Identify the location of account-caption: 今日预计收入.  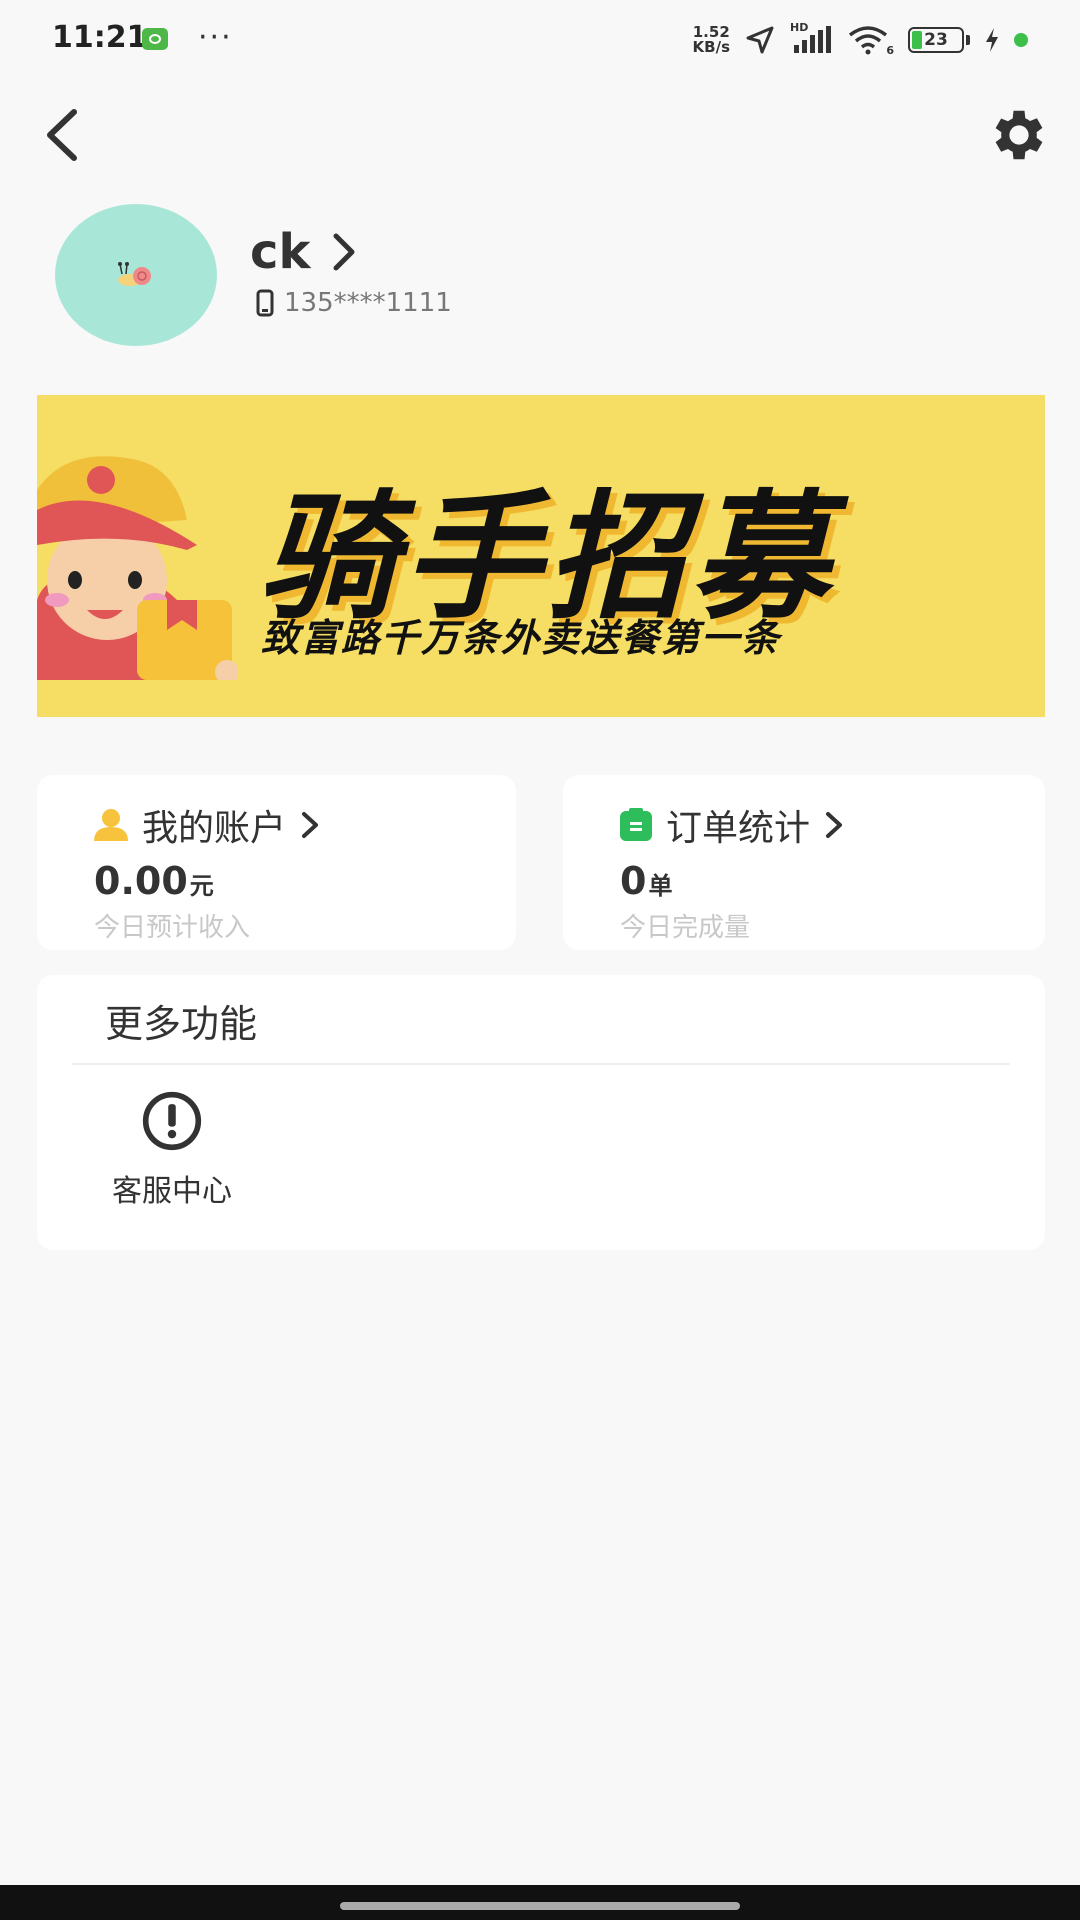
(172, 928).